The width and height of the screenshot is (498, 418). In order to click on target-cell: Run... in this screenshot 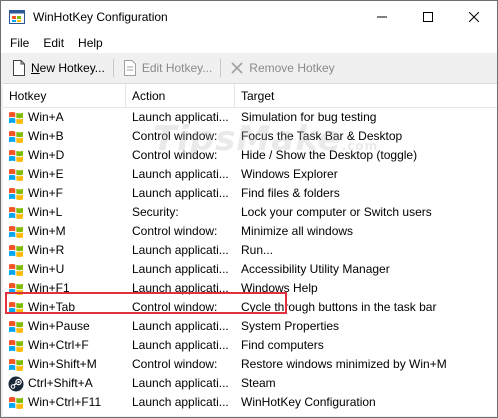, I will do `click(257, 250)`.